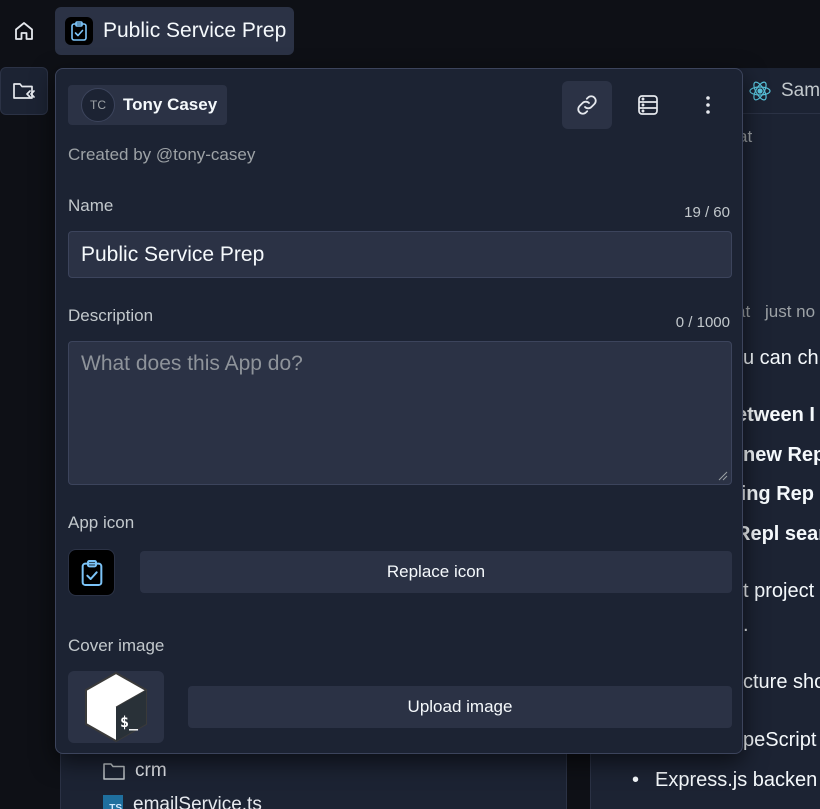 The width and height of the screenshot is (820, 809). I want to click on bash-shell-icon: $_, so click(116, 707).